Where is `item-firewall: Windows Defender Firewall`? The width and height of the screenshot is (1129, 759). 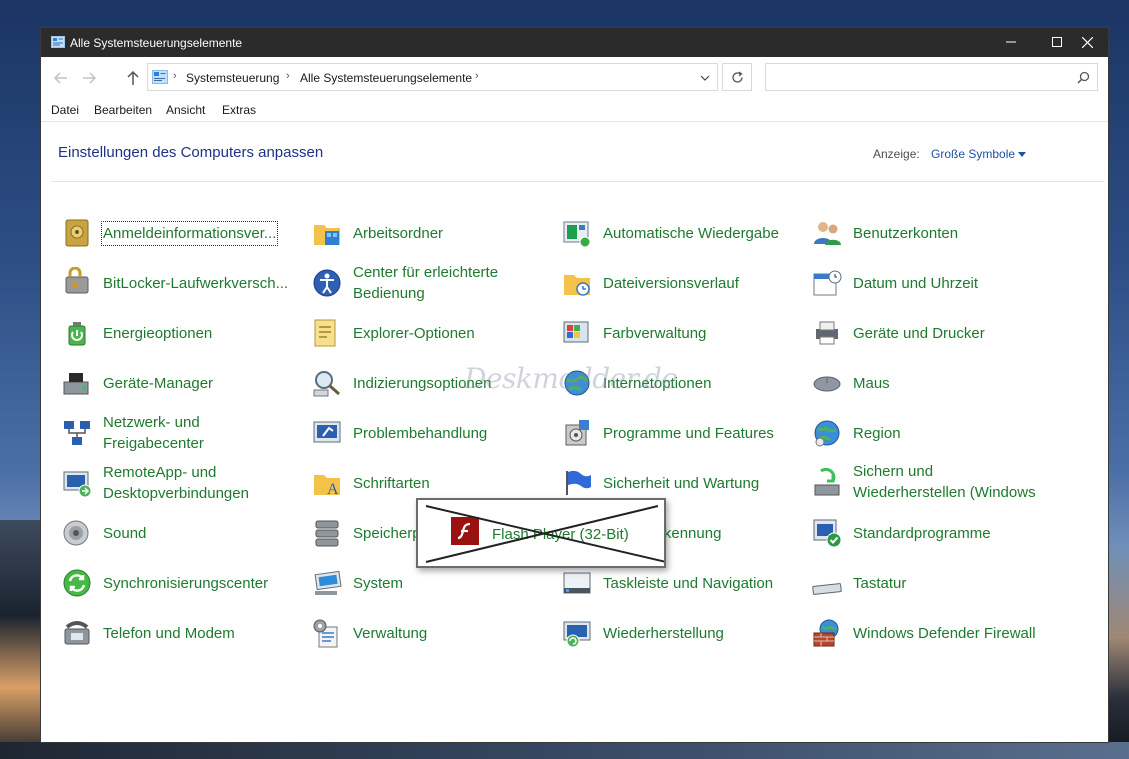 item-firewall: Windows Defender Firewall is located at coordinates (931, 633).